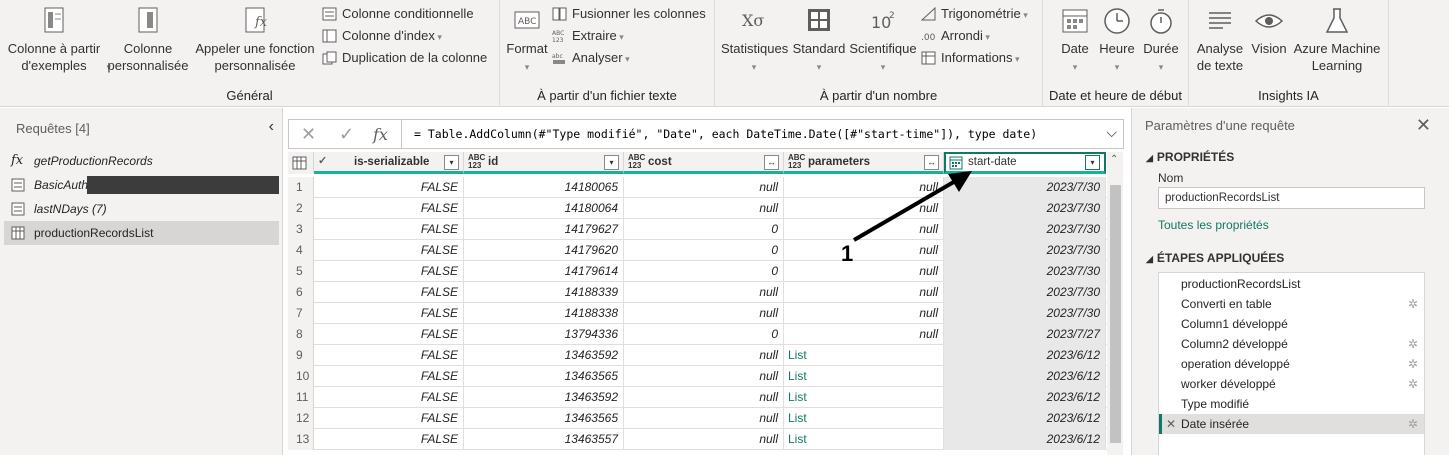 This screenshot has width=1449, height=455. What do you see at coordinates (697, 271) in the screenshot?
I see `table-row: 5 FALSE 14179614 0 null 2023/7/30` at bounding box center [697, 271].